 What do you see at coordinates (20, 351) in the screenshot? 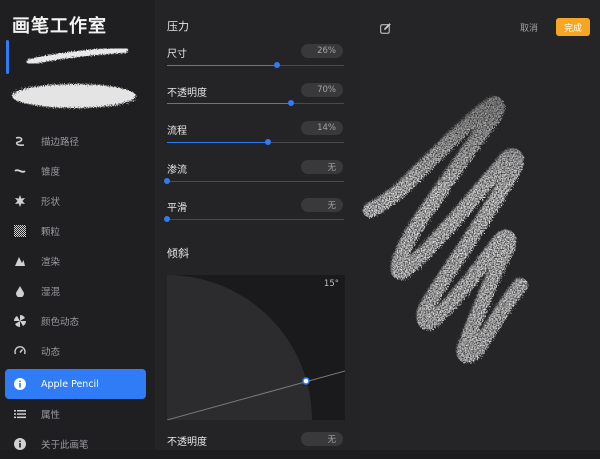
I see `dynamics-icon` at bounding box center [20, 351].